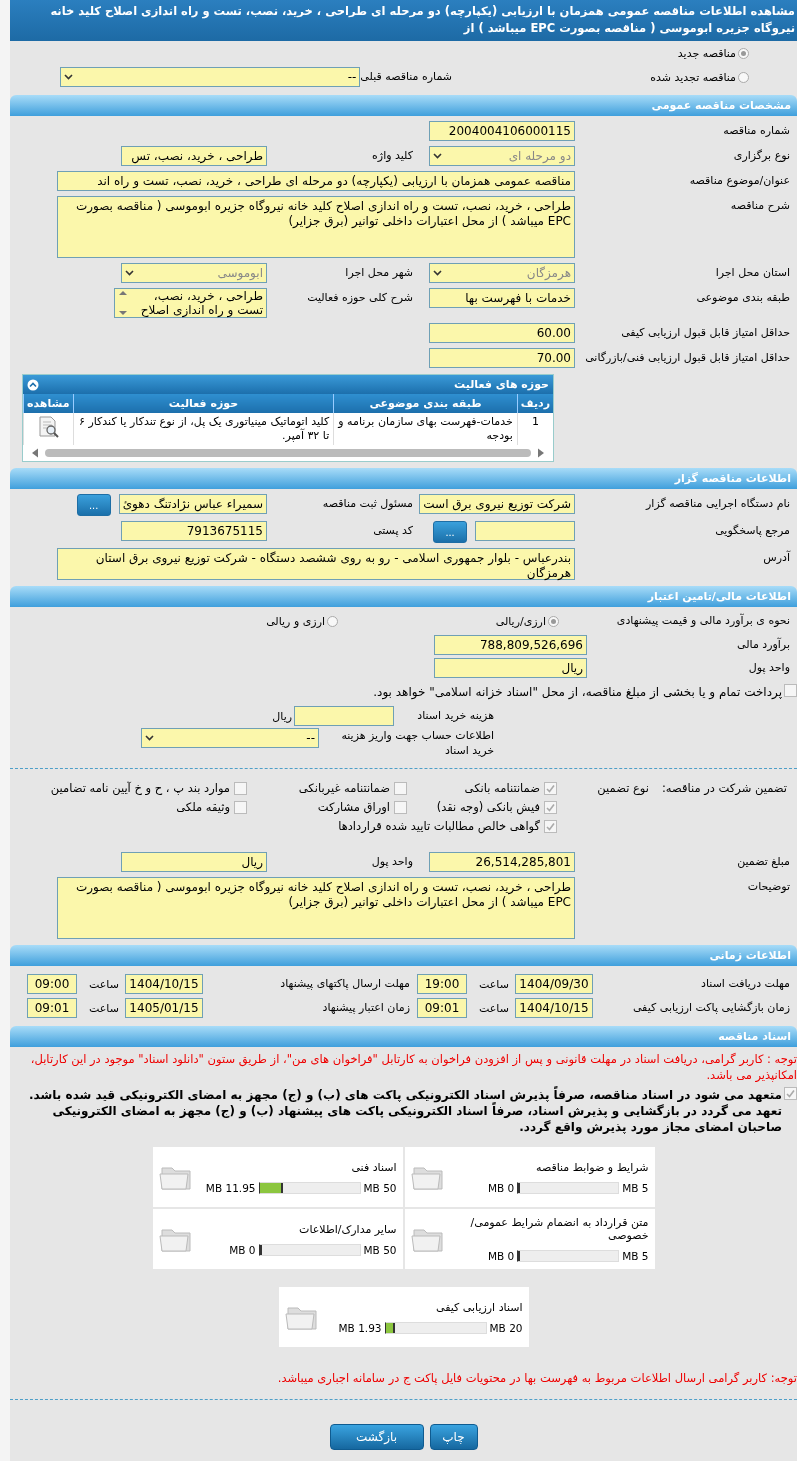 Image resolution: width=797 pixels, height=1461 pixels. I want to click on notice-text: توجه : کاربر گرامی، دریافت اسناد در مهلت قانونی و پس از افزودن فراخوان به کارتابل "فراخوان های من"، از طریق ستون "دانلود اسناد" موجود در این کارتابل، امکانپذیر می باشد., so click(413, 1067).